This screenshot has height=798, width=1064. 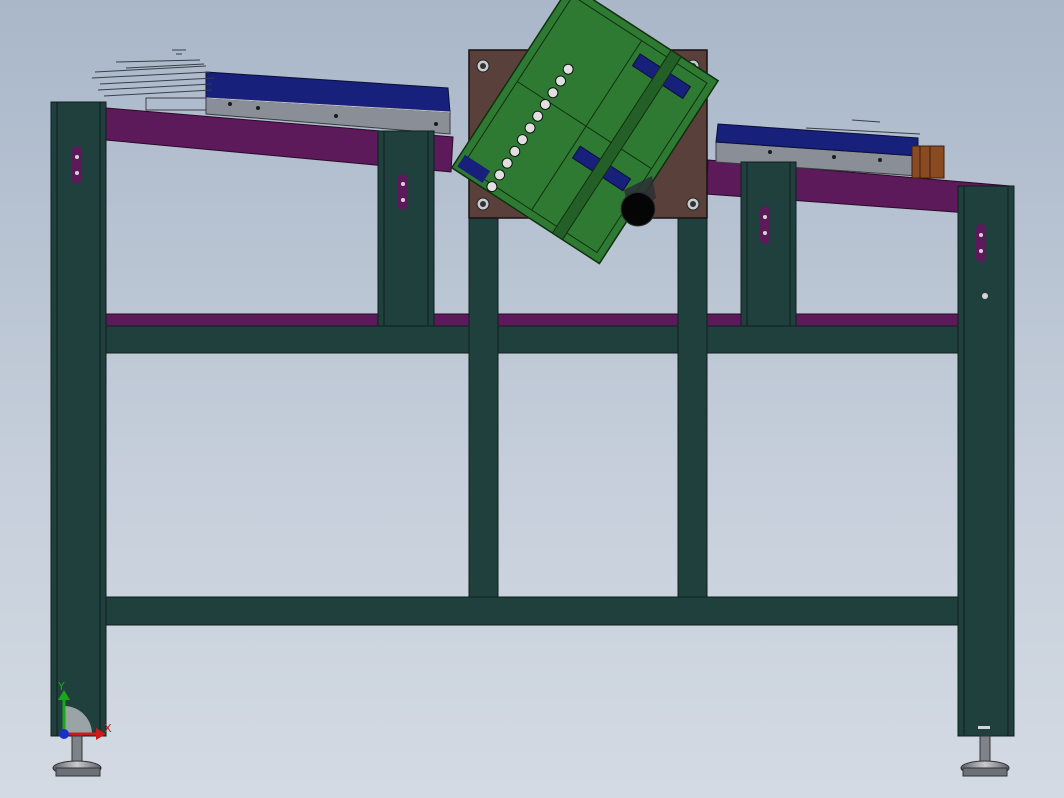 What do you see at coordinates (985, 756) in the screenshot?
I see `right-leveling-foot` at bounding box center [985, 756].